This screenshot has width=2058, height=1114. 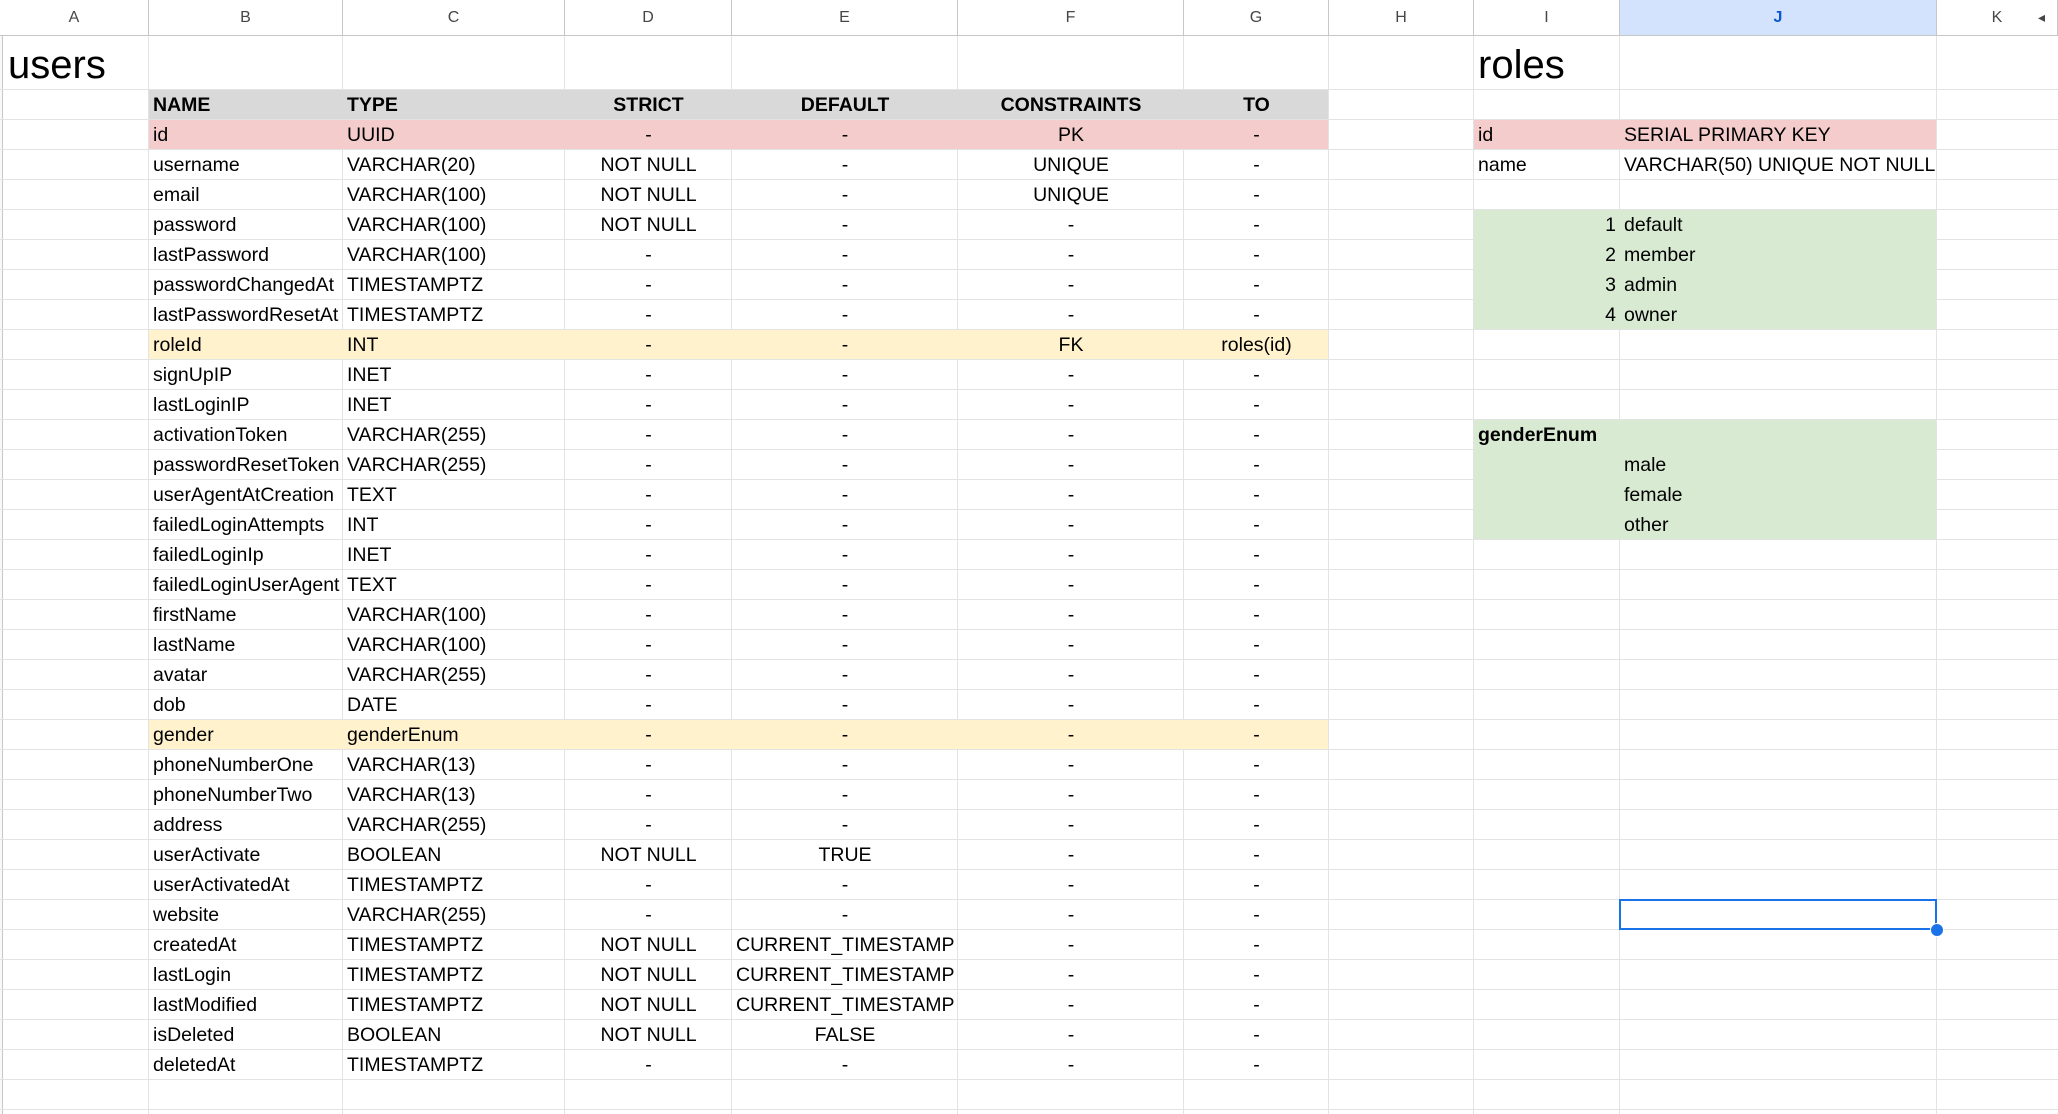 I want to click on users-column-header: STRICT, so click(x=648, y=105).